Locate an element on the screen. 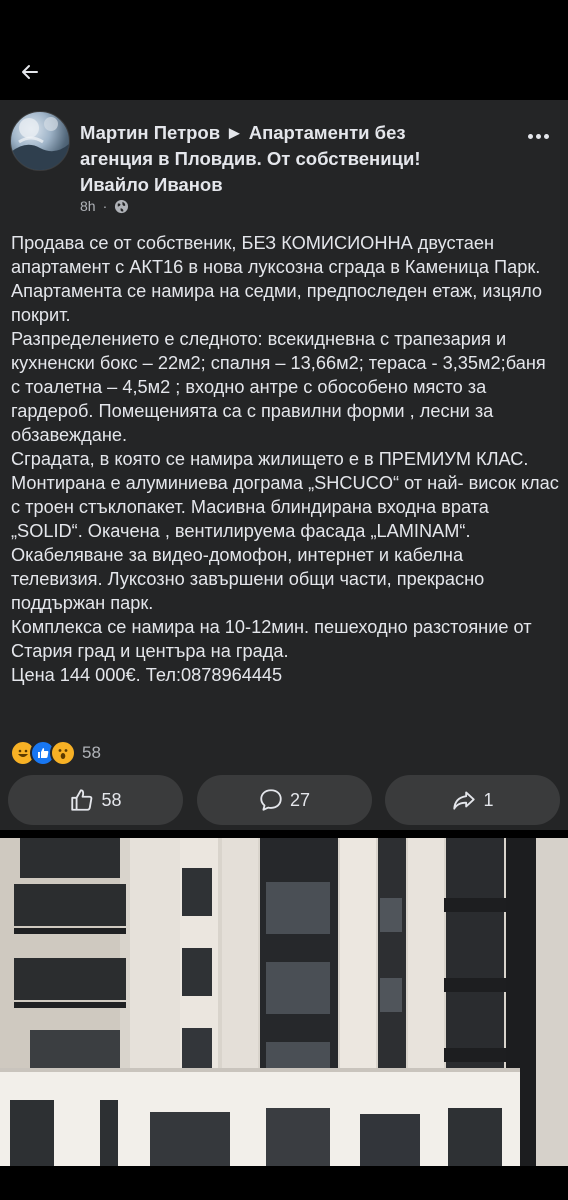  wow-icon is located at coordinates (63, 753).